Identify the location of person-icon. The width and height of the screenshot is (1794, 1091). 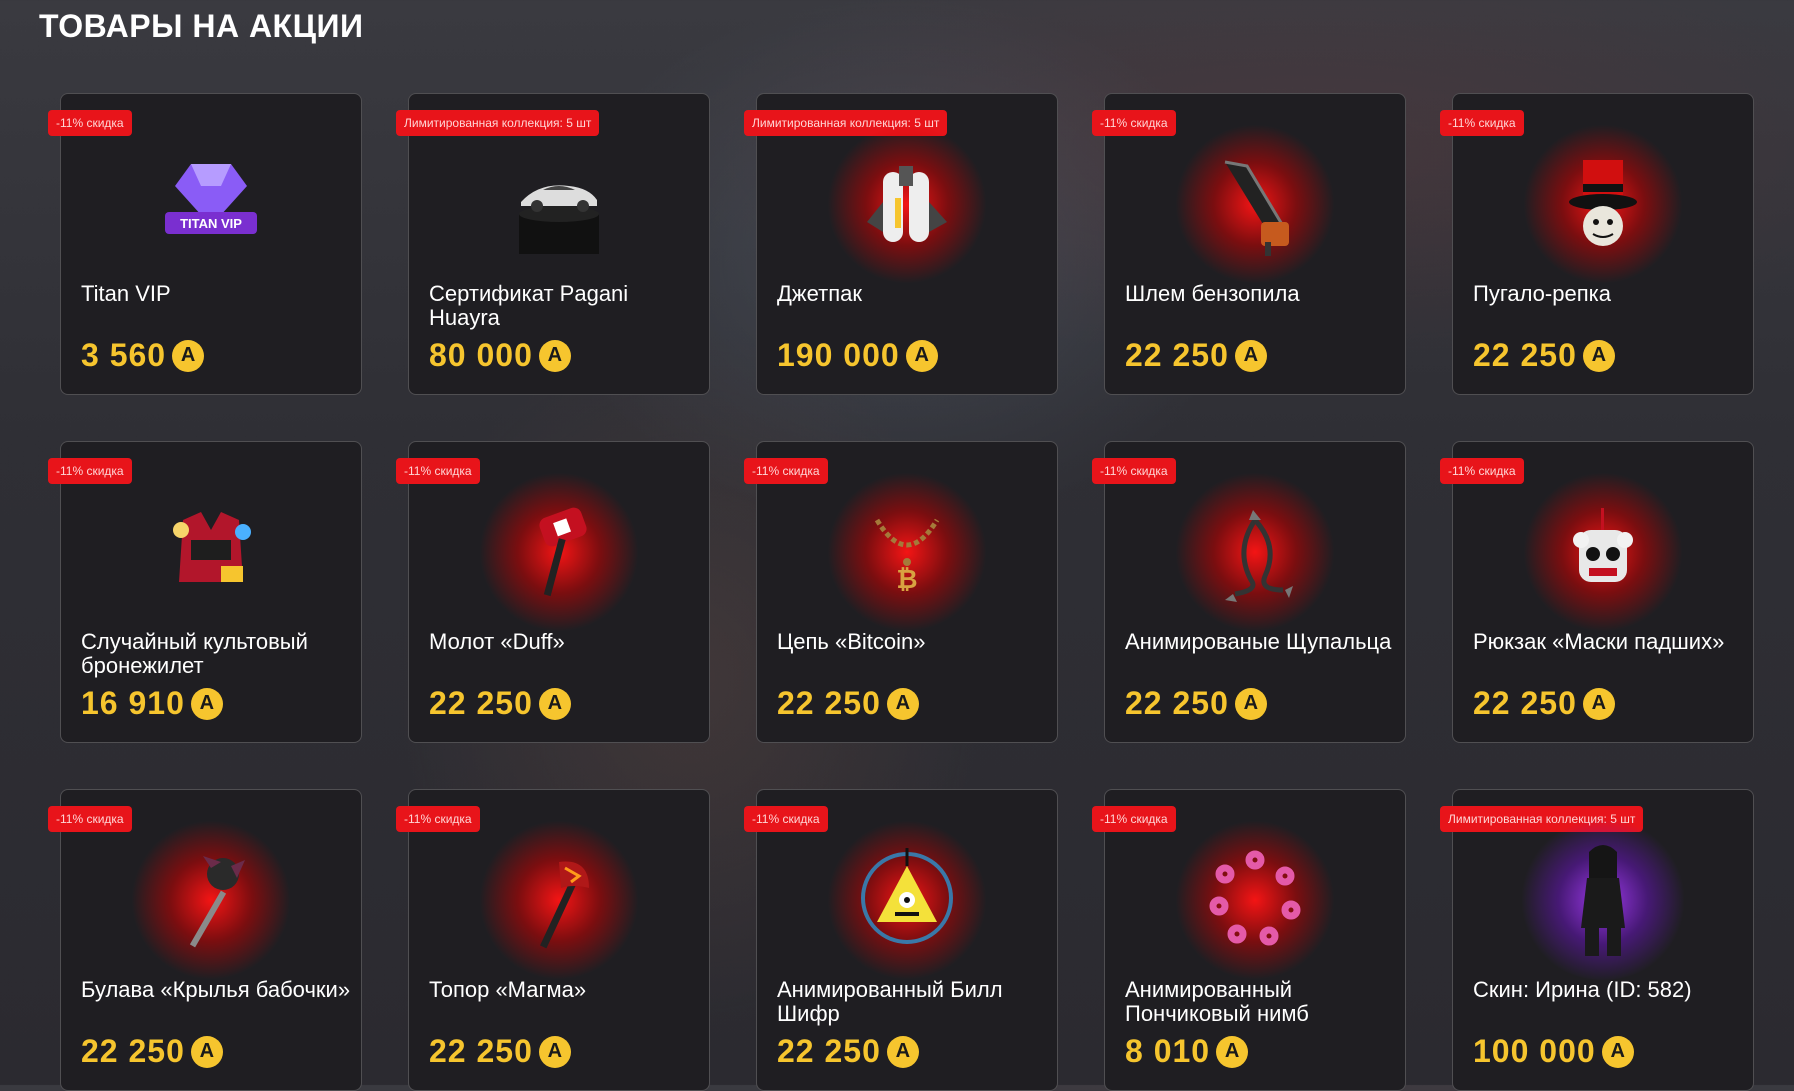
(1603, 900).